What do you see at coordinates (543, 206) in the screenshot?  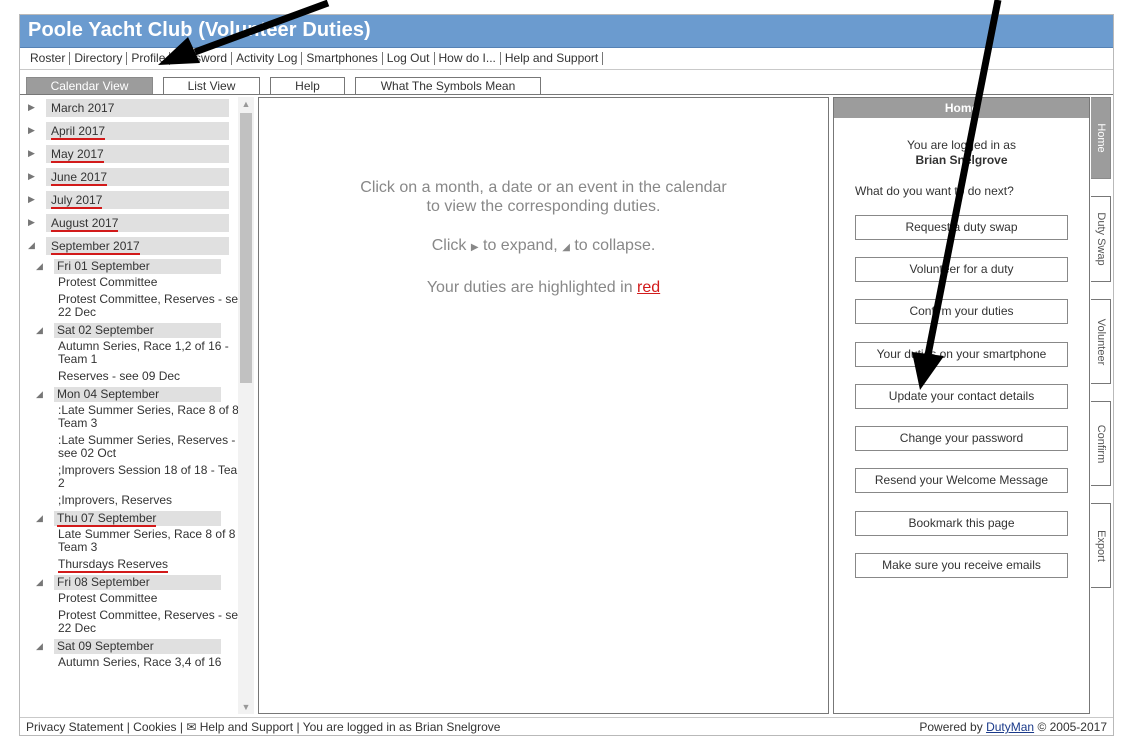 I see `instruction-line-2: to view the corresponding duties.` at bounding box center [543, 206].